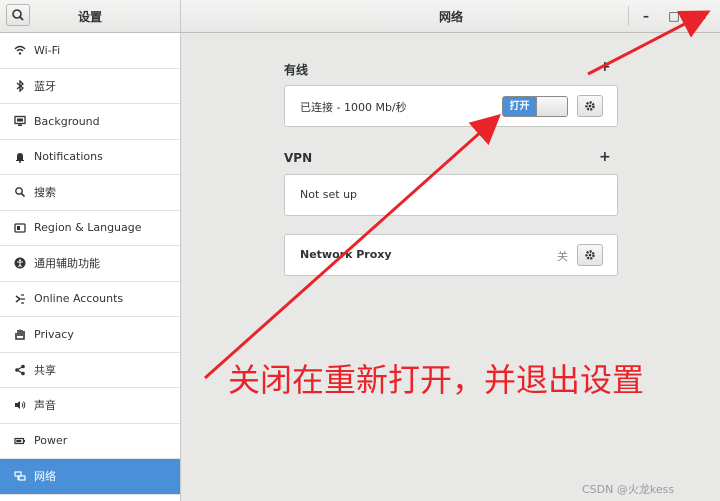  What do you see at coordinates (649, 43) in the screenshot?
I see `arrow-to-close` at bounding box center [649, 43].